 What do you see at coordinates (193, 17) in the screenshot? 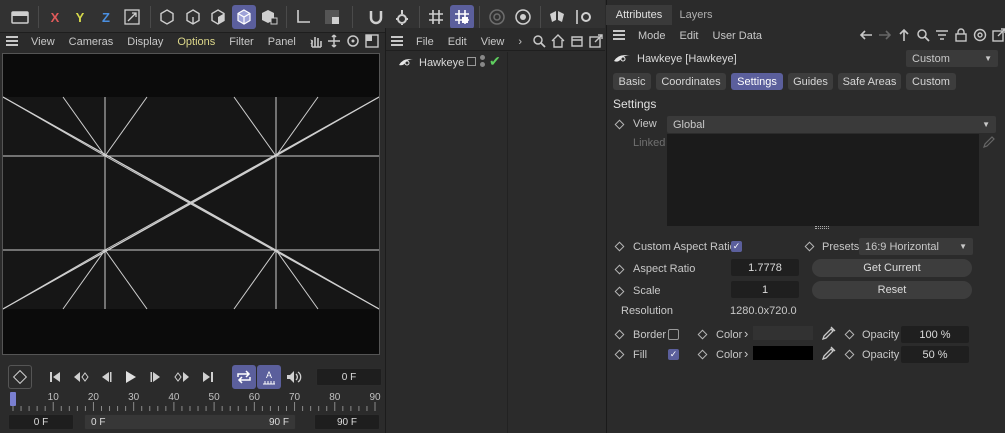
I see `edges-mode-icon` at bounding box center [193, 17].